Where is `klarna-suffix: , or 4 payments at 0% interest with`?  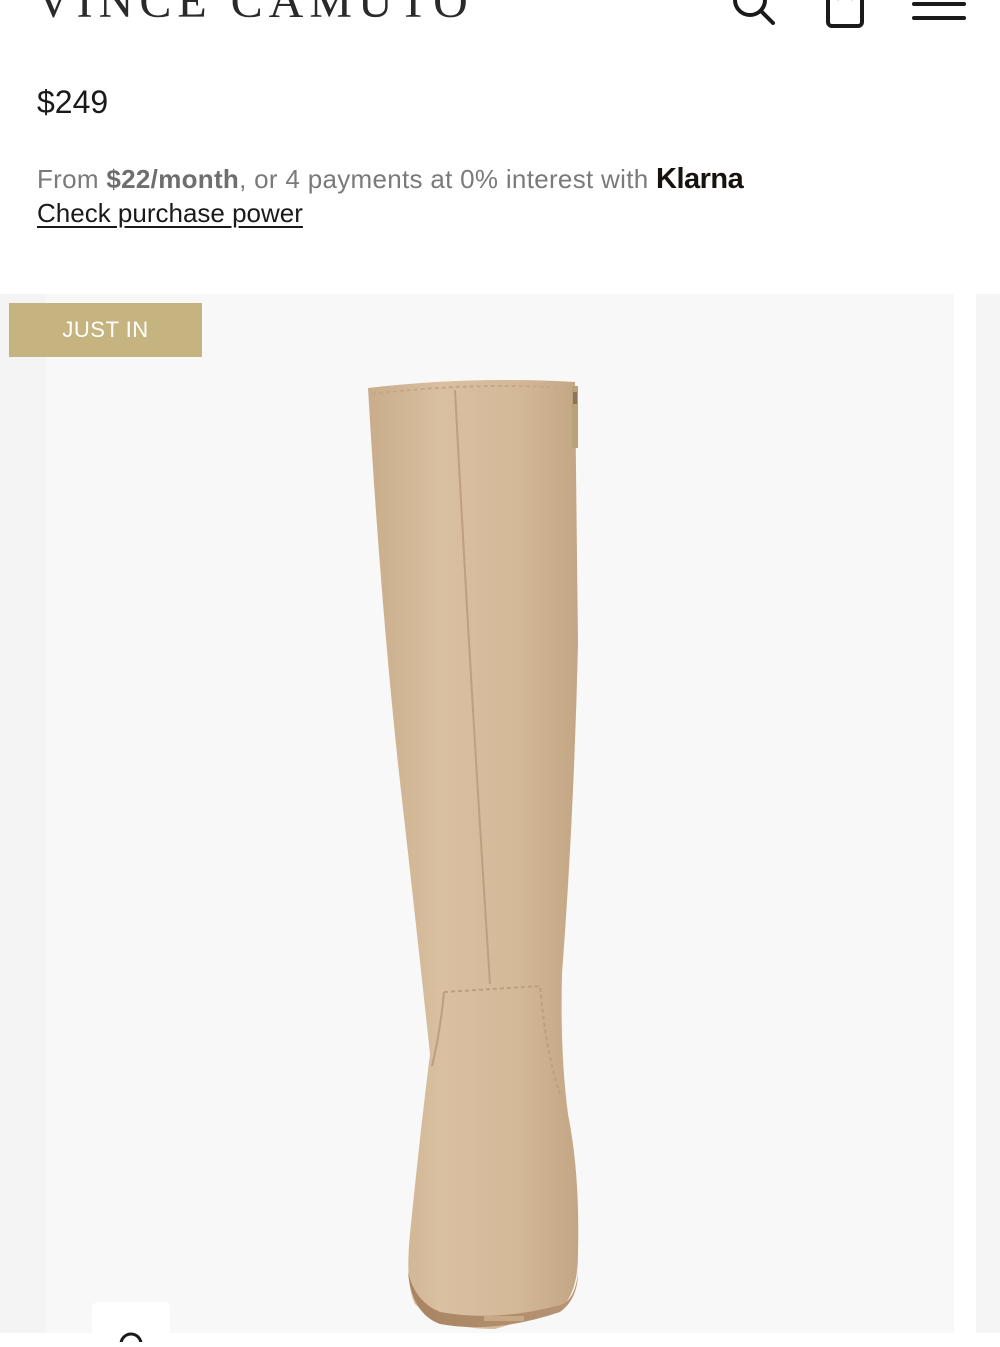 klarna-suffix: , or 4 payments at 0% interest with is located at coordinates (447, 179).